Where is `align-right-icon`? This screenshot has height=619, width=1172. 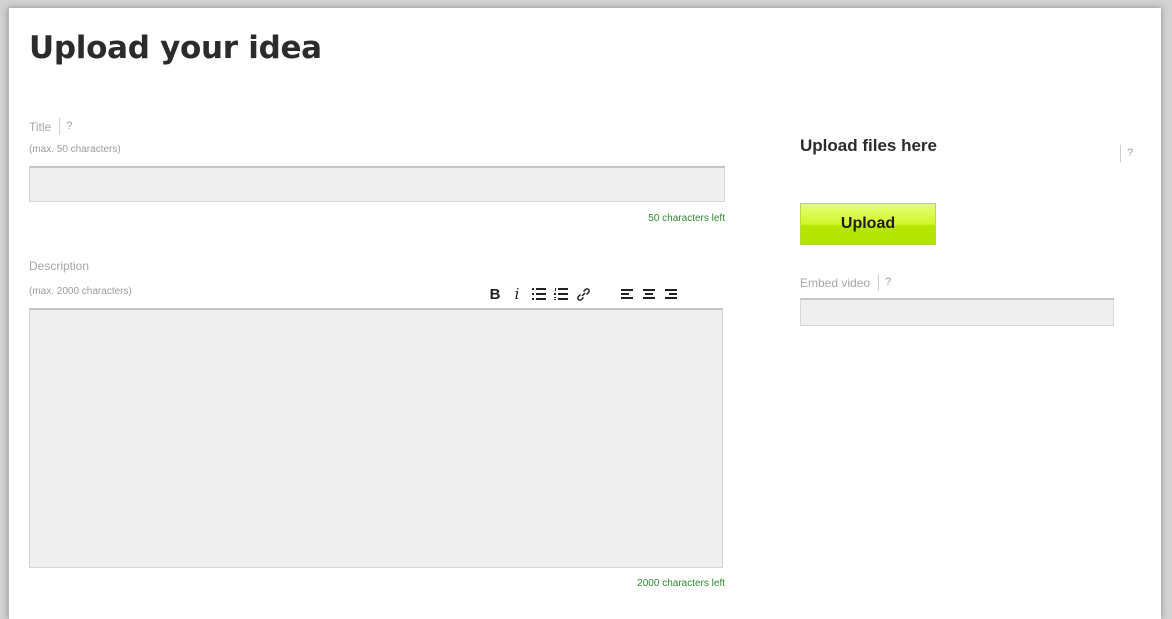
align-right-icon is located at coordinates (671, 294).